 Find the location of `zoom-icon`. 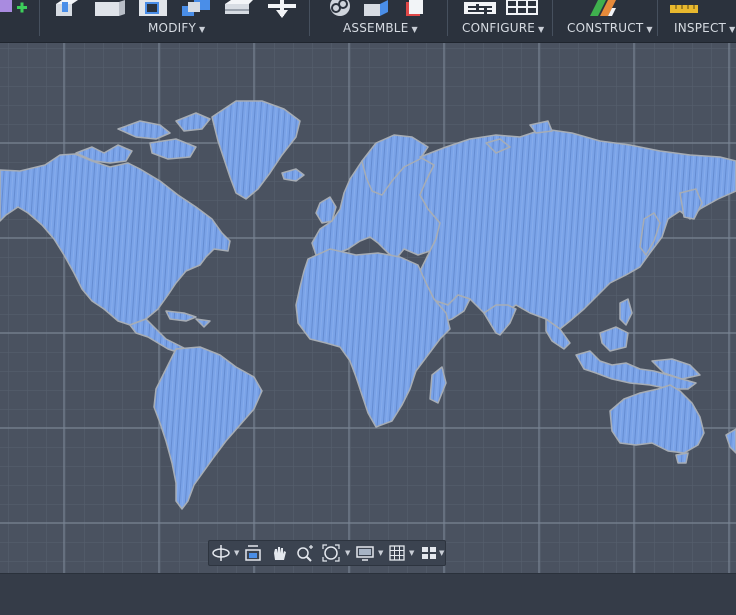

zoom-icon is located at coordinates (305, 553).